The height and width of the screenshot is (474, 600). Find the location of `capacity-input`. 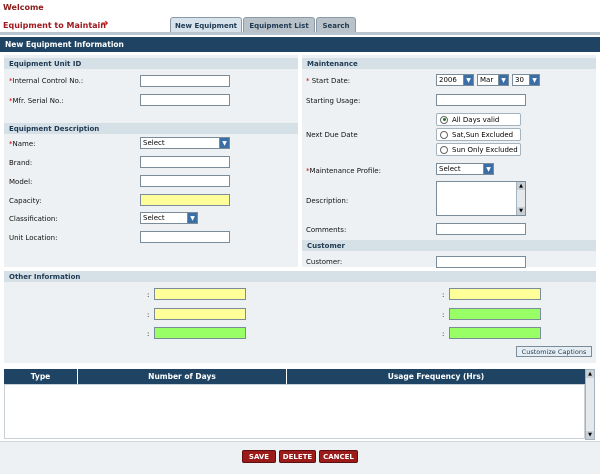

capacity-input is located at coordinates (185, 200).